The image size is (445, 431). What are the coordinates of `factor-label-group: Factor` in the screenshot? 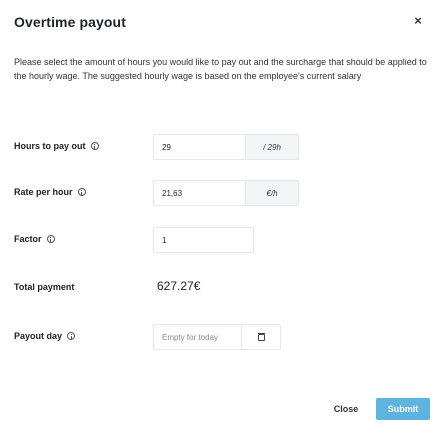 It's located at (34, 239).